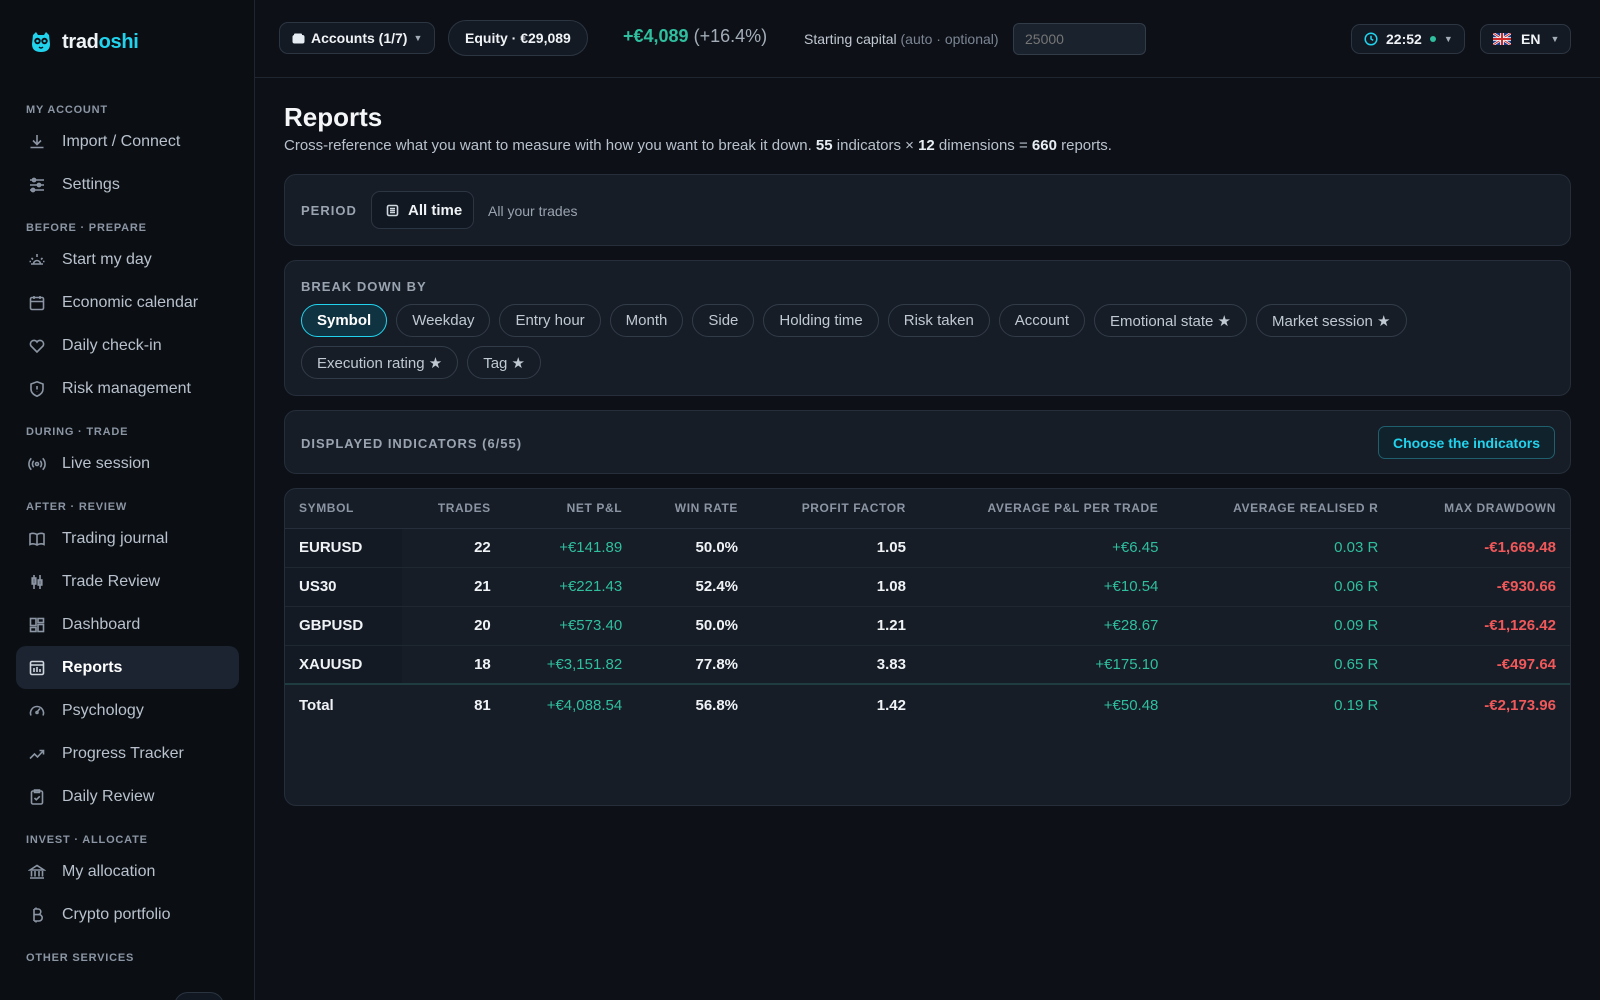 Image resolution: width=1600 pixels, height=1000 pixels. I want to click on sidebar-item-label: Psychology, so click(103, 710).